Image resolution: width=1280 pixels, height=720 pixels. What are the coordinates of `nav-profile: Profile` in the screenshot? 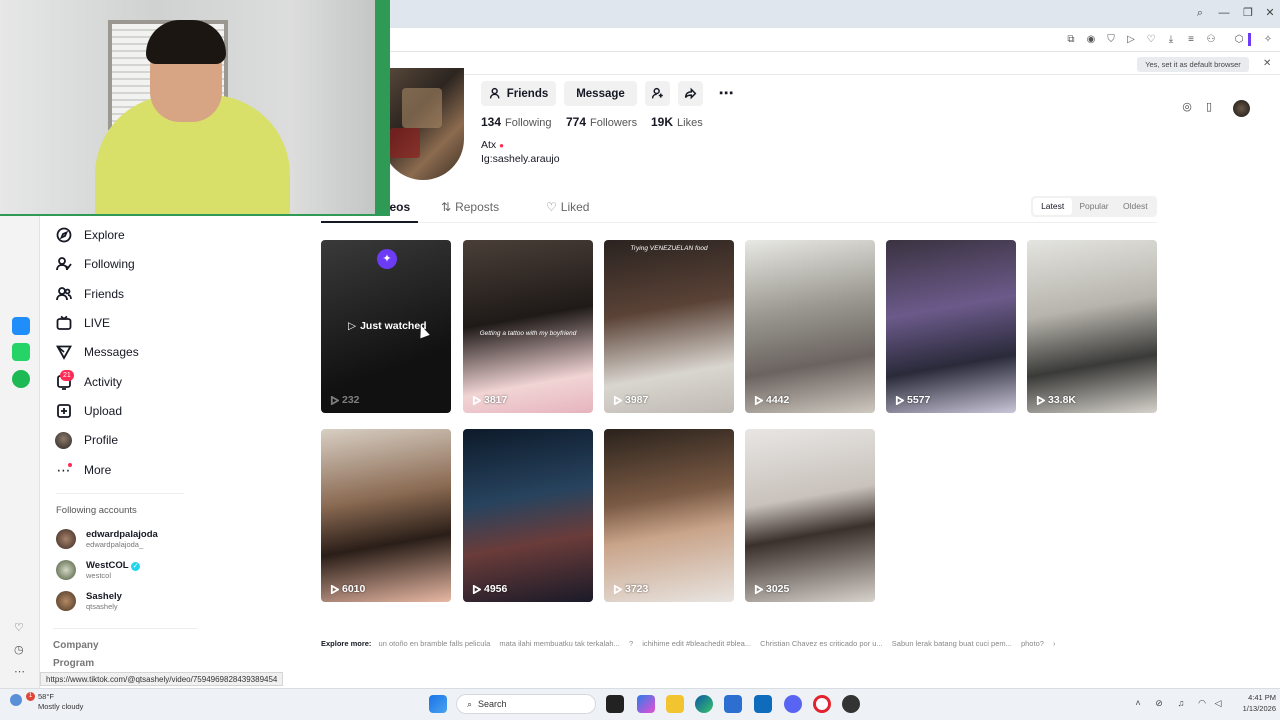 It's located at (86, 440).